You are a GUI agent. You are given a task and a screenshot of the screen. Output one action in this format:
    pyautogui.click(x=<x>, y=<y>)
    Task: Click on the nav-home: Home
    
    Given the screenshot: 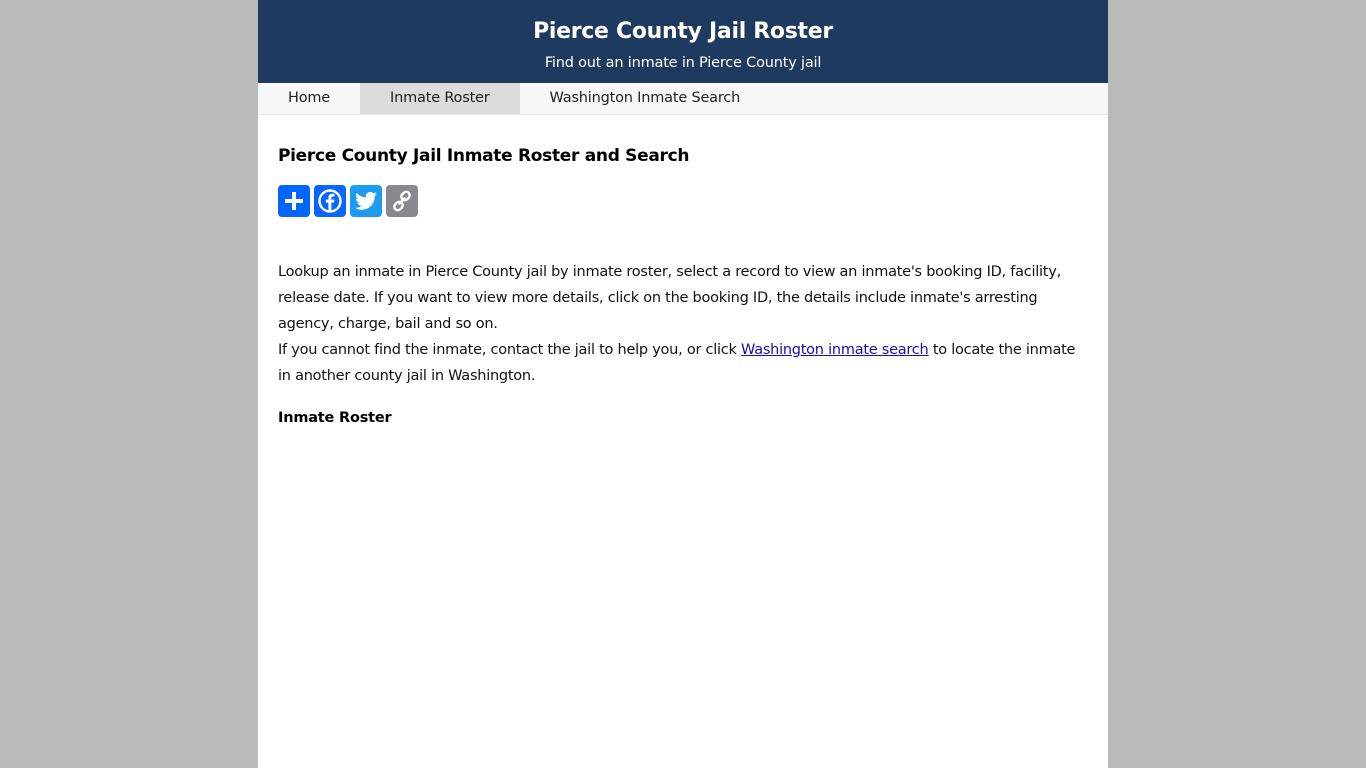 What is the action you would take?
    pyautogui.click(x=309, y=98)
    